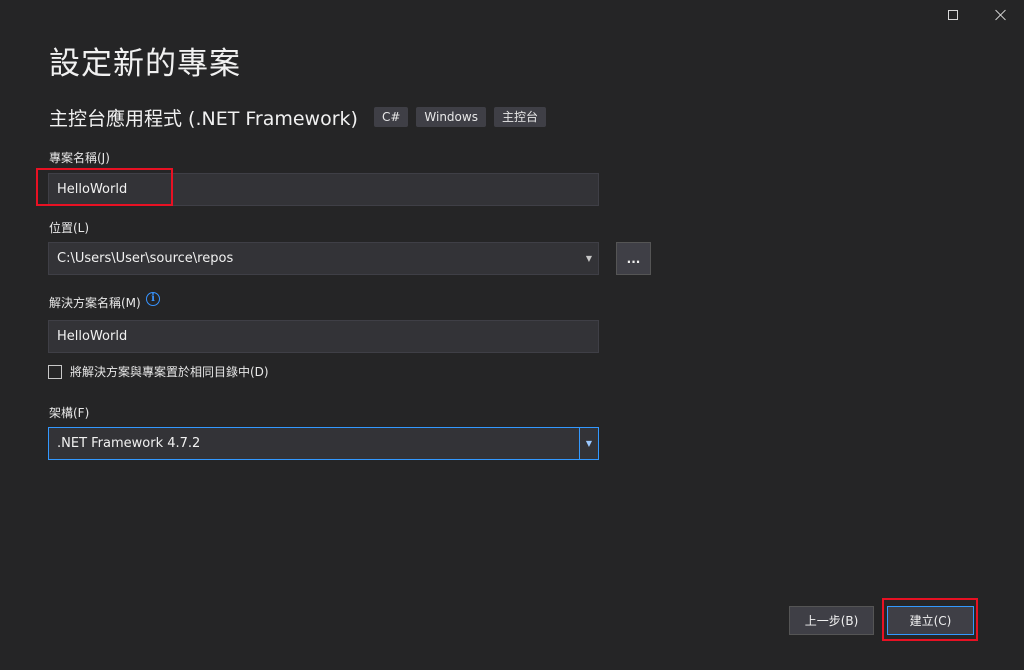 This screenshot has width=1024, height=670. What do you see at coordinates (169, 372) in the screenshot?
I see `same-directory-label: 將解決方案與專案置於相同目錄中(D)` at bounding box center [169, 372].